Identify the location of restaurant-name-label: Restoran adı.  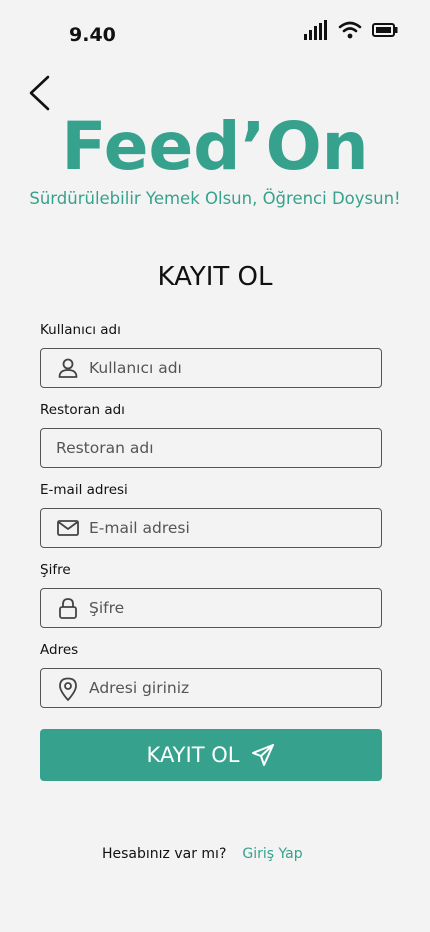
(82, 410).